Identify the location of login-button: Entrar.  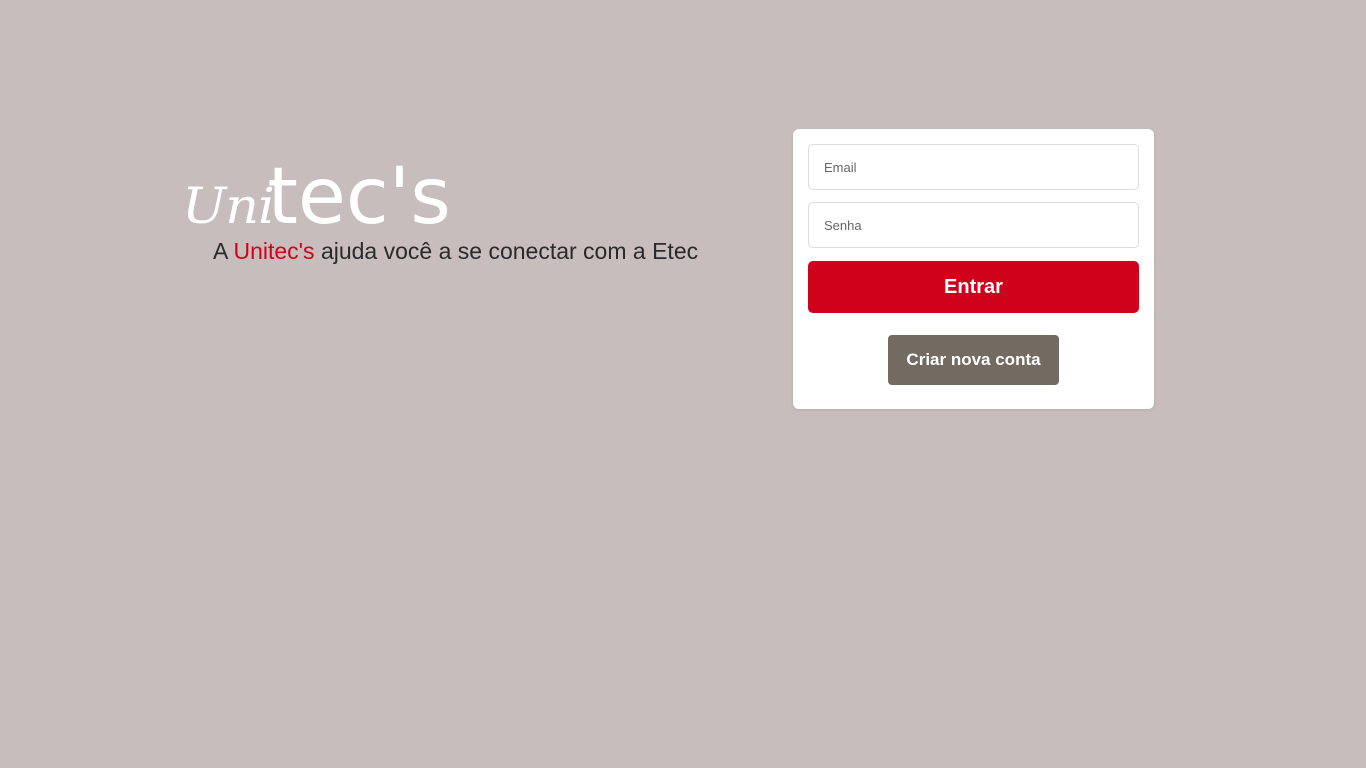
(973, 287).